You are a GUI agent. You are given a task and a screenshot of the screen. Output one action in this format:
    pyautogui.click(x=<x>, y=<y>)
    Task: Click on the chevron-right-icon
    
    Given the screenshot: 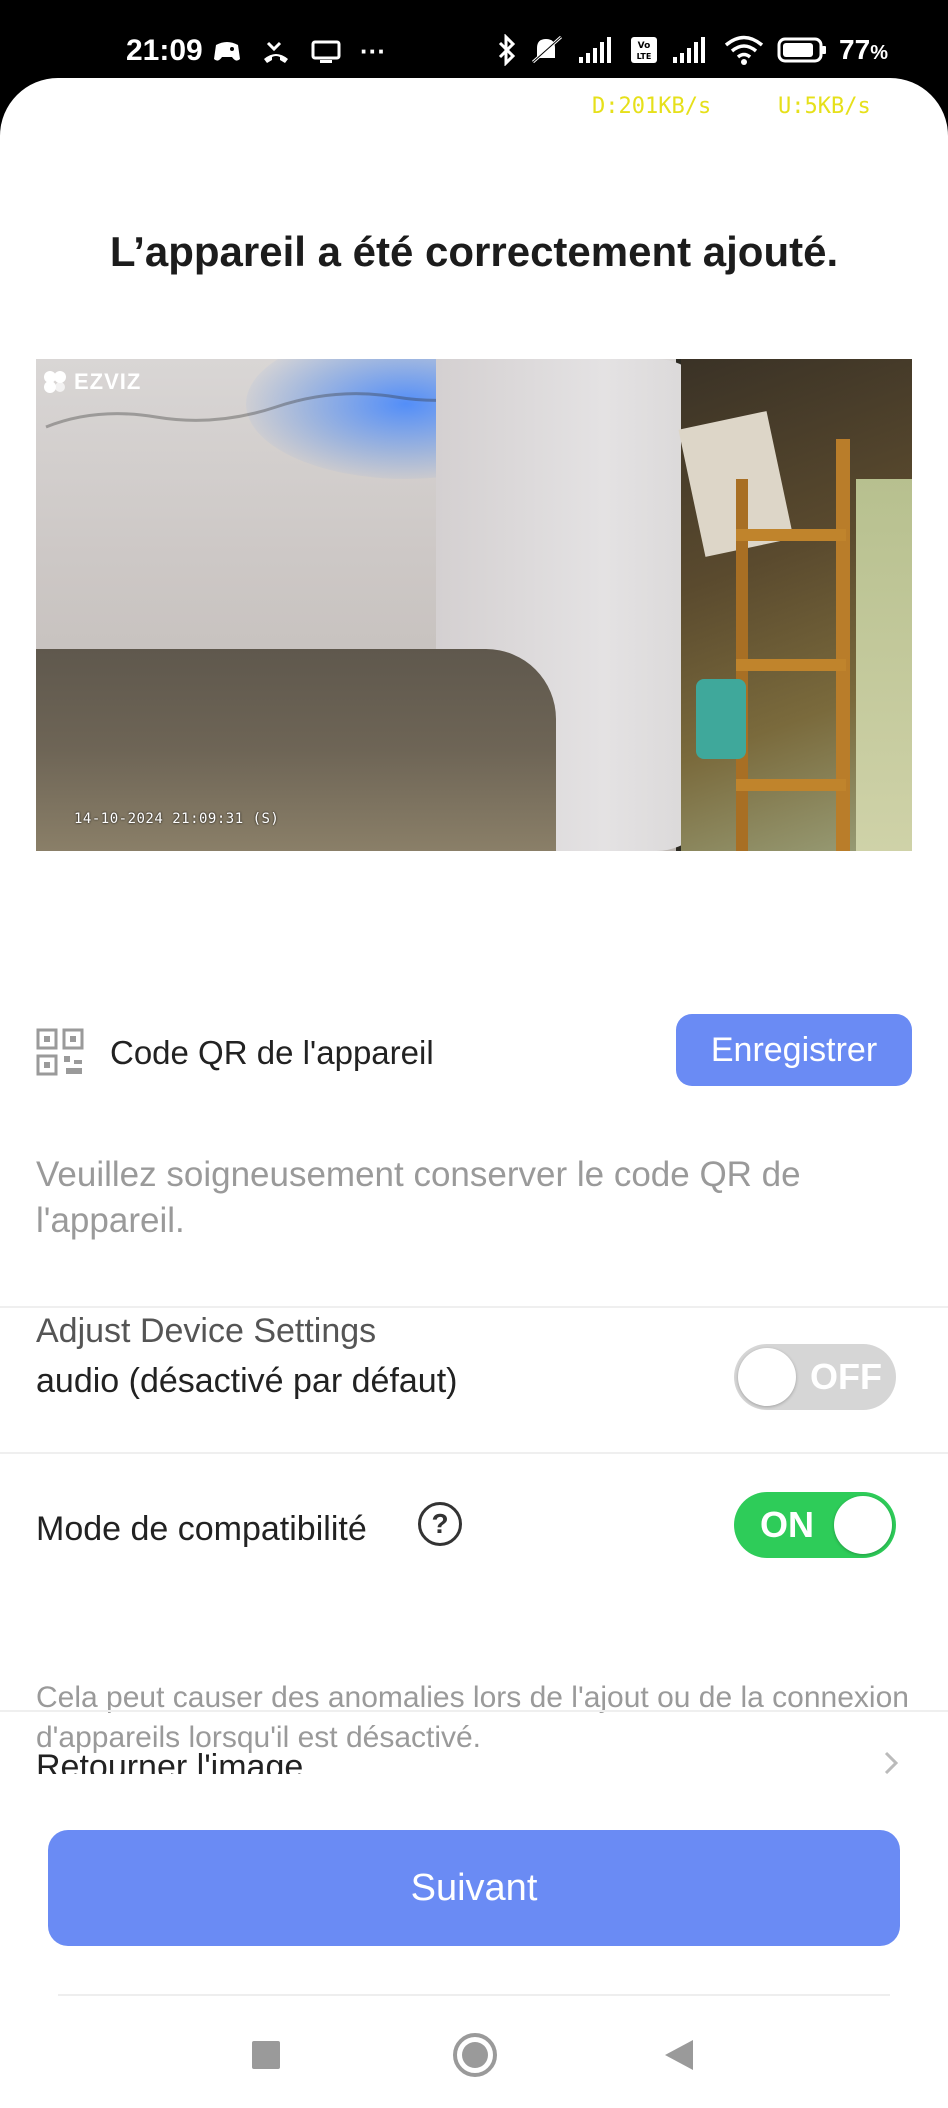 What is the action you would take?
    pyautogui.click(x=891, y=1762)
    